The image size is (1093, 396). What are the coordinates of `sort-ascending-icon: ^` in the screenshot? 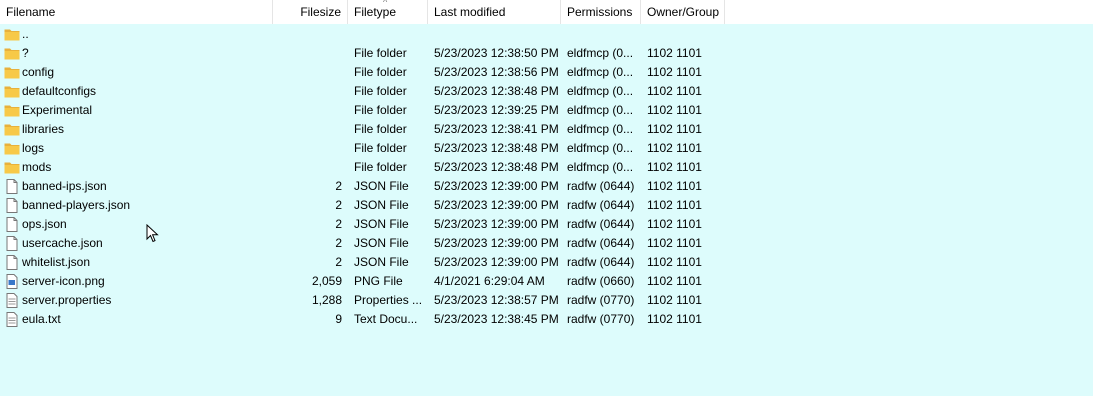 It's located at (385, 3).